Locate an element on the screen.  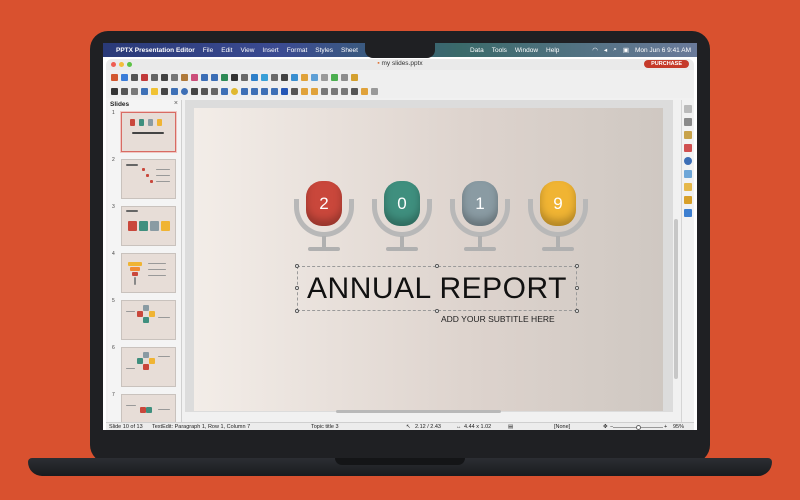
microphone-icon: 1 is located at coordinates (480, 218).